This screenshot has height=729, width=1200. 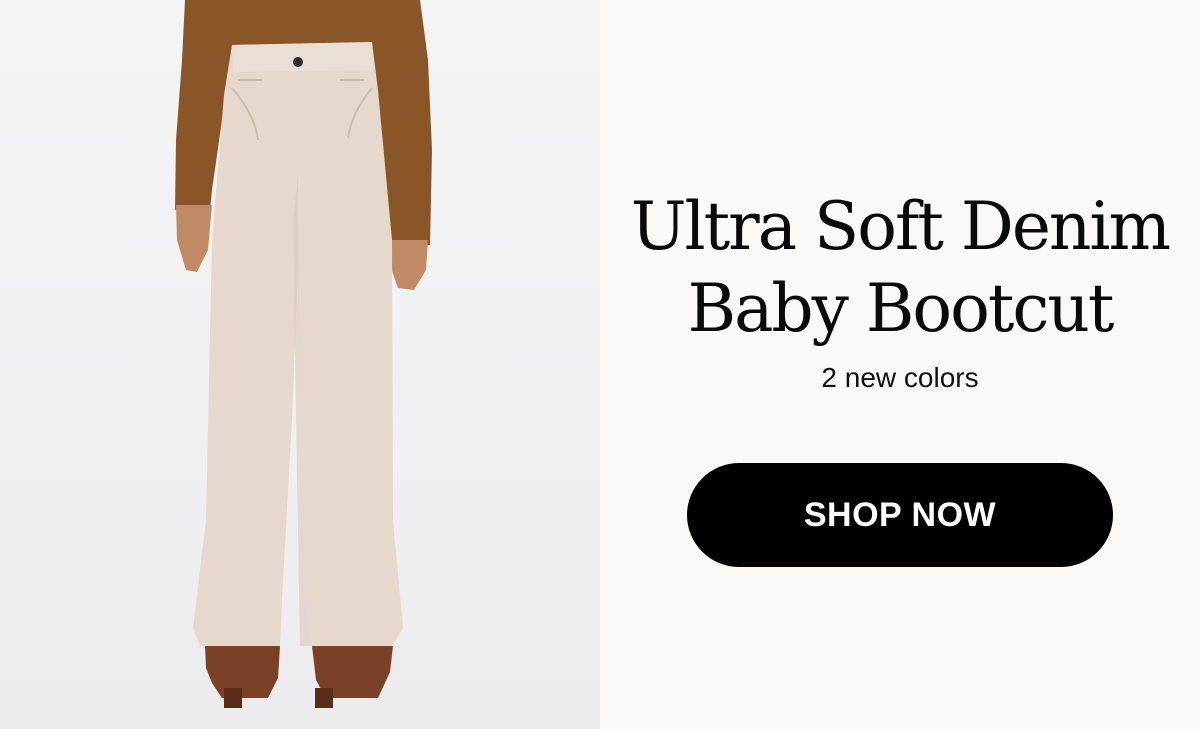 I want to click on headline-line-1: Ultra Soft Denim, so click(x=900, y=226).